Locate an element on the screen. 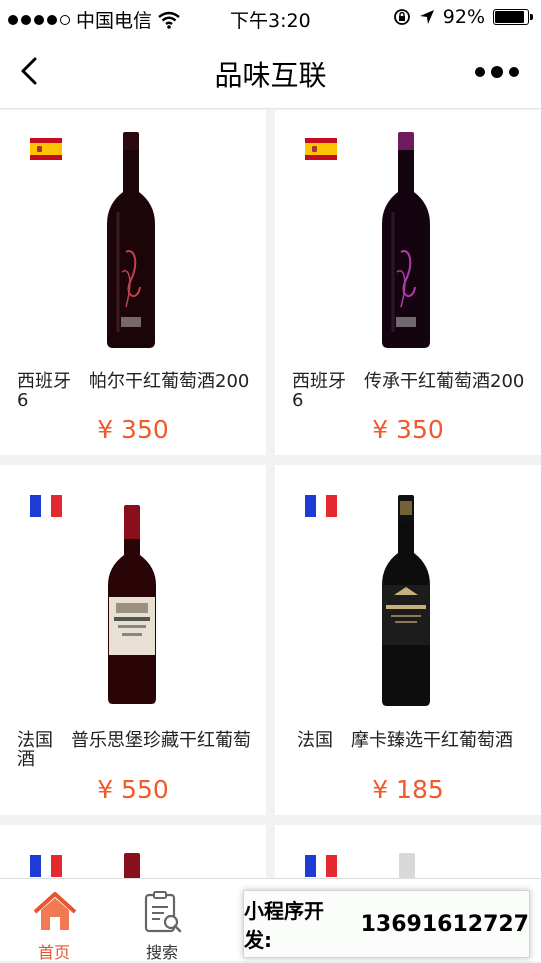  contact-banner: 小程序开发: 13691612727 is located at coordinates (386, 924).